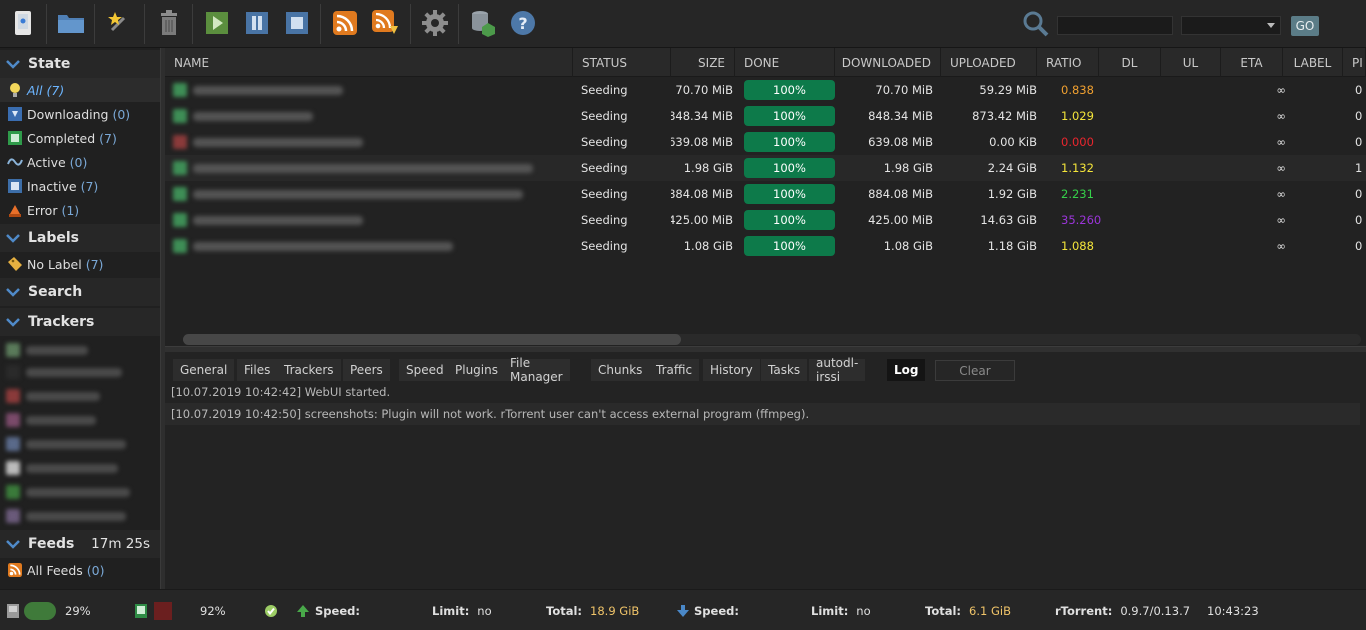 The width and height of the screenshot is (1366, 630). What do you see at coordinates (1305, 26) in the screenshot?
I see `go-button: GO` at bounding box center [1305, 26].